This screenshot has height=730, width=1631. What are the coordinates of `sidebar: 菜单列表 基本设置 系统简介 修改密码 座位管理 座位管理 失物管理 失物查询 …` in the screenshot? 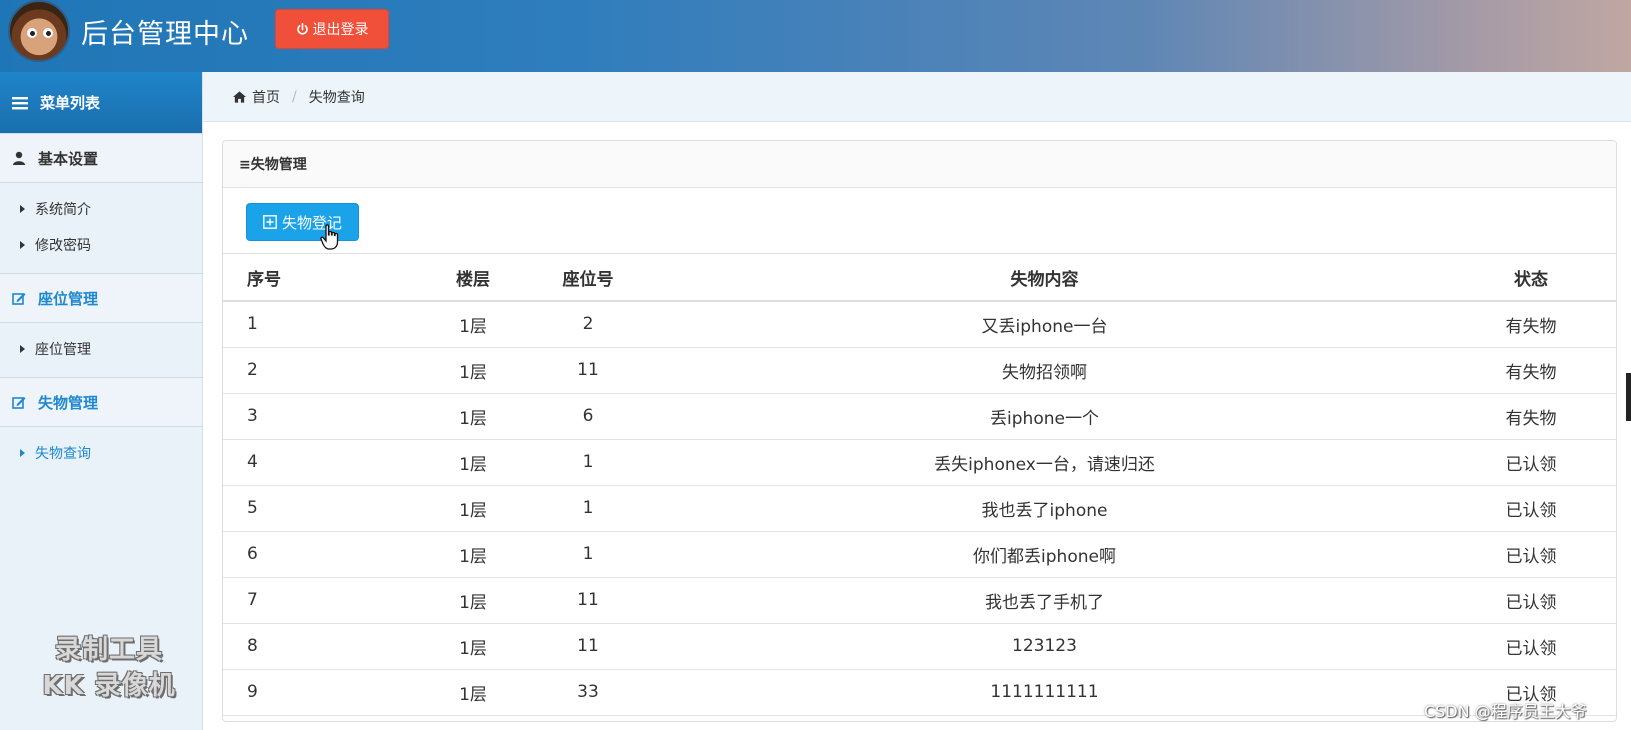 It's located at (101, 401).